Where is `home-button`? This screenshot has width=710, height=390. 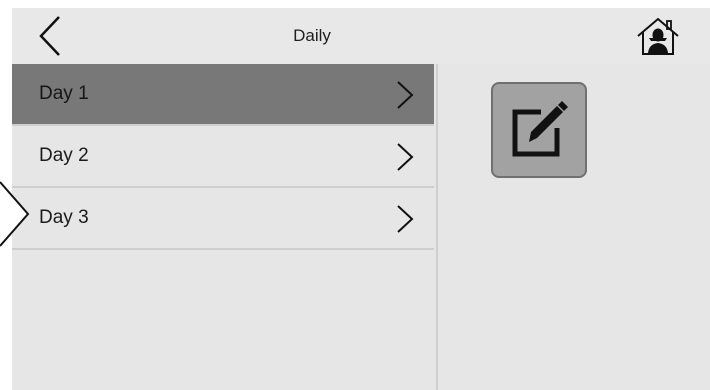 home-button is located at coordinates (658, 36).